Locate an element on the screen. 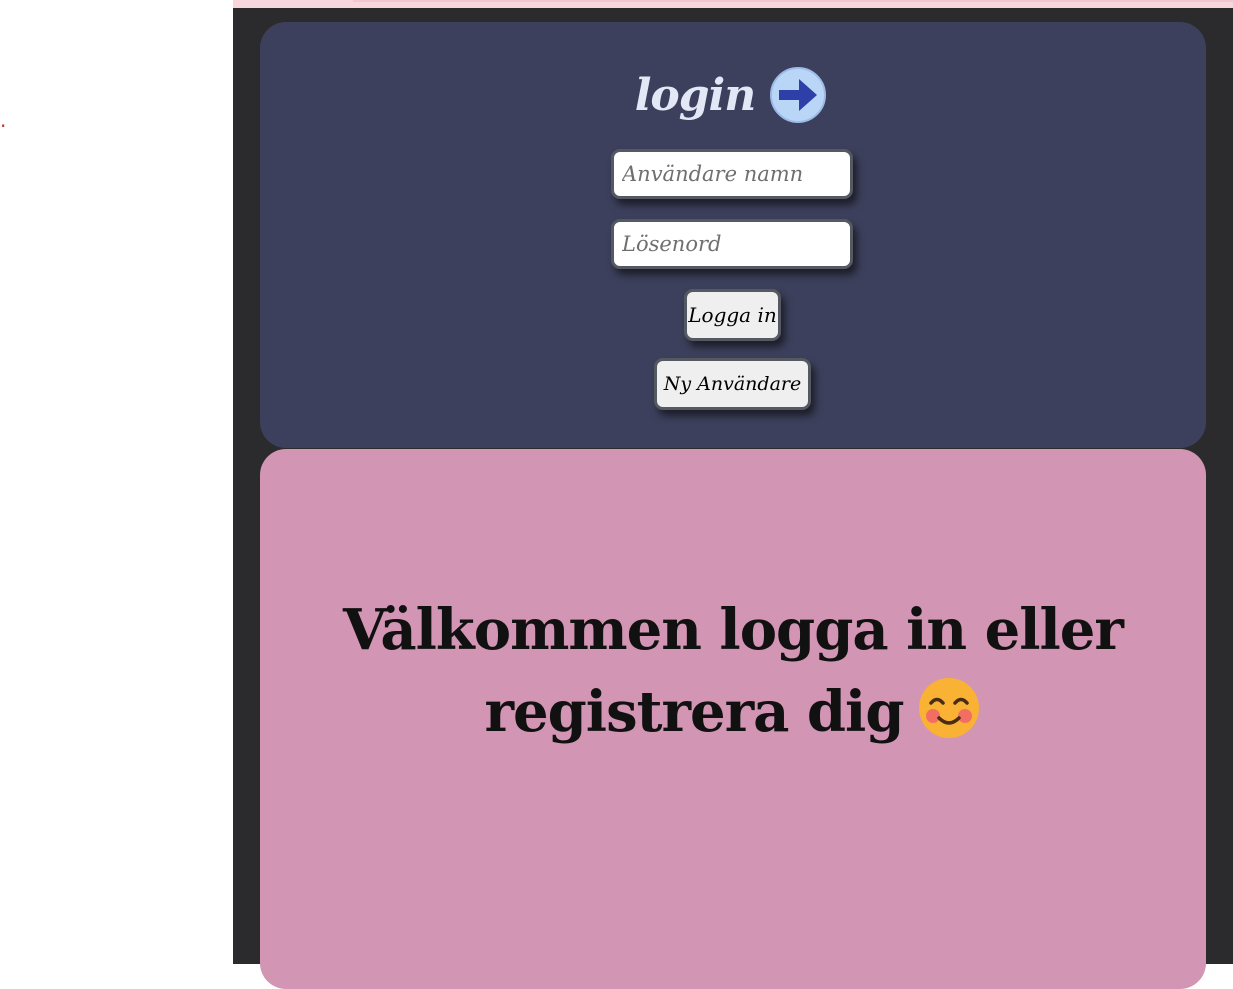  top-strip-line is located at coordinates (793, 1).